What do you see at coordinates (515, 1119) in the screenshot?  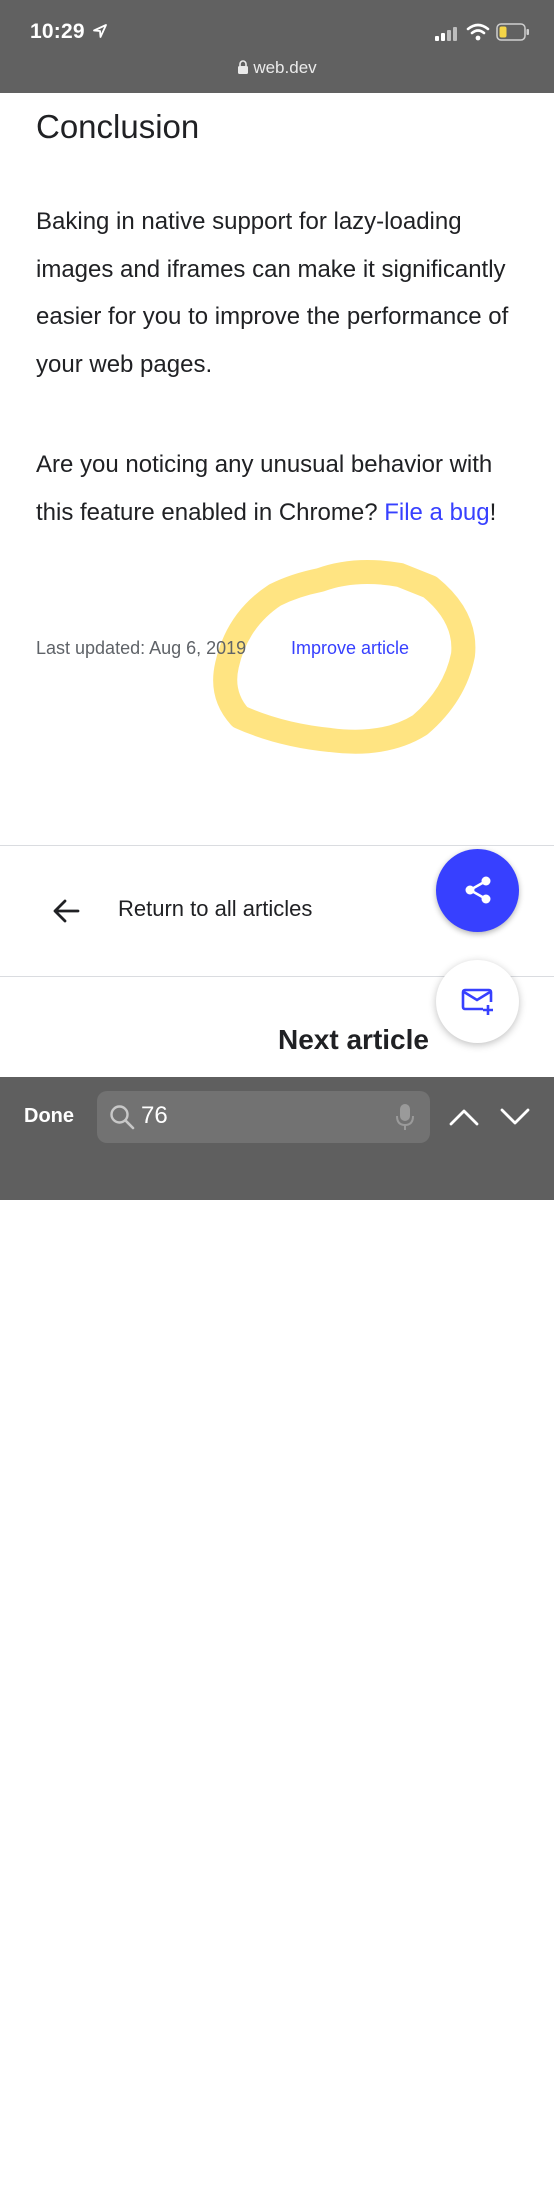 I see `chevron-down-icon` at bounding box center [515, 1119].